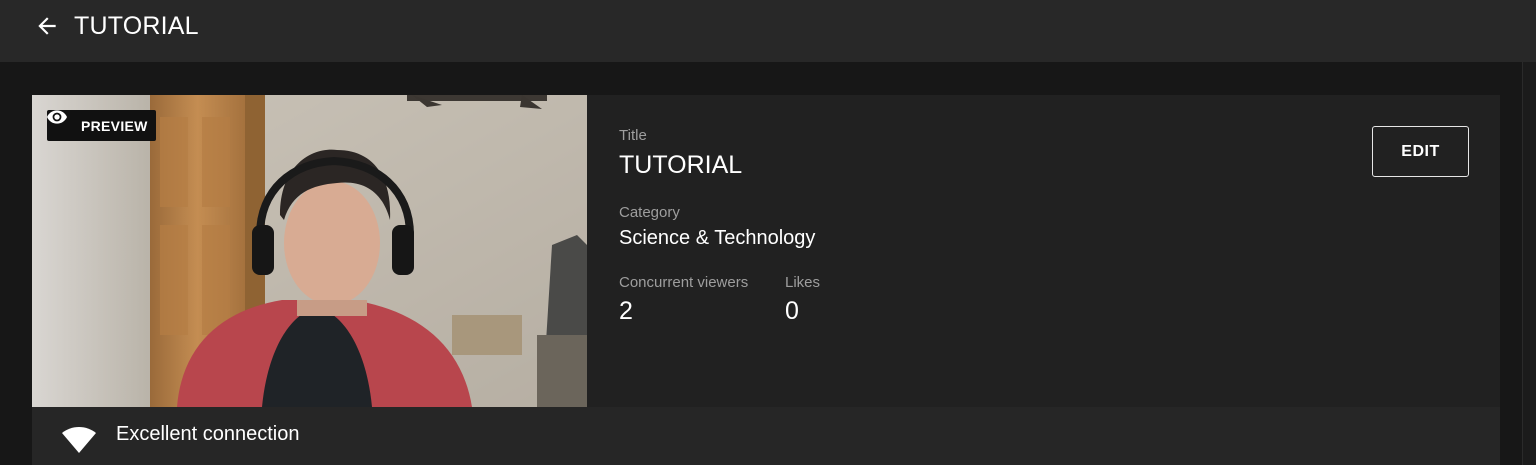  What do you see at coordinates (79, 440) in the screenshot?
I see `wifi-icon` at bounding box center [79, 440].